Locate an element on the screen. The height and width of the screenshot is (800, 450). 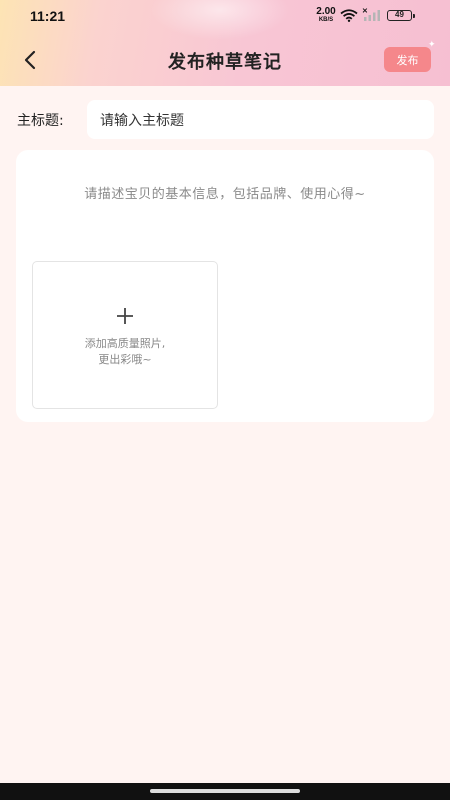
title-input-placeholder: 请输入主标题 is located at coordinates (142, 120).